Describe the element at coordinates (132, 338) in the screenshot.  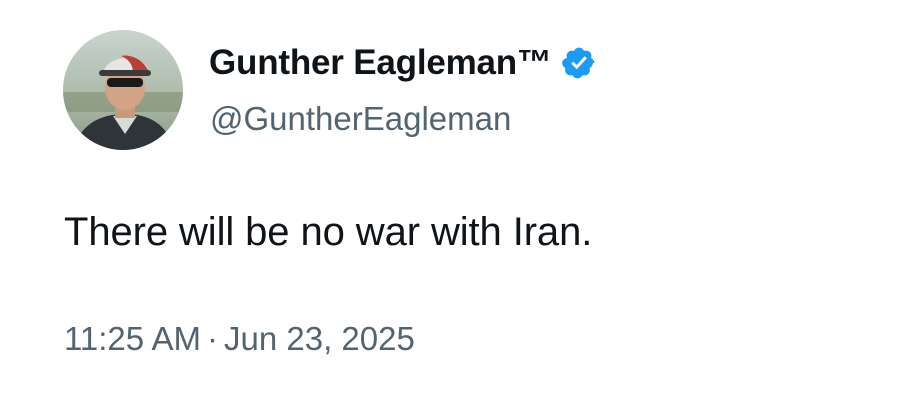
I see `tweet-time: 11:25 AM` at that location.